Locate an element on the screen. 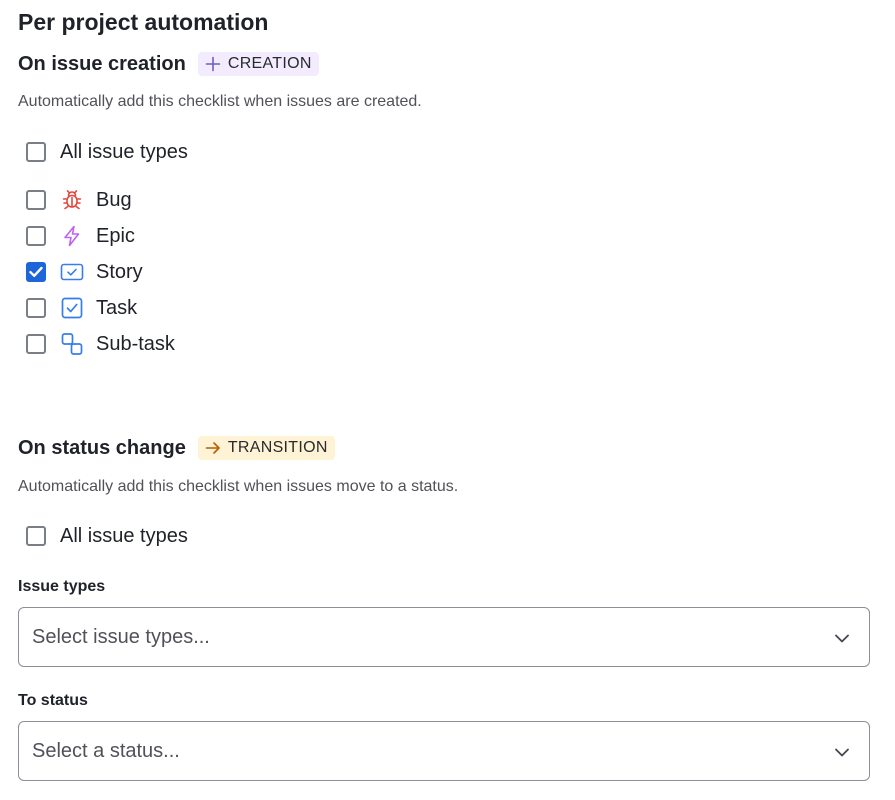 Image resolution: width=895 pixels, height=800 pixels. creation-all-issue-types-checkbox: All issue types is located at coordinates (107, 152).